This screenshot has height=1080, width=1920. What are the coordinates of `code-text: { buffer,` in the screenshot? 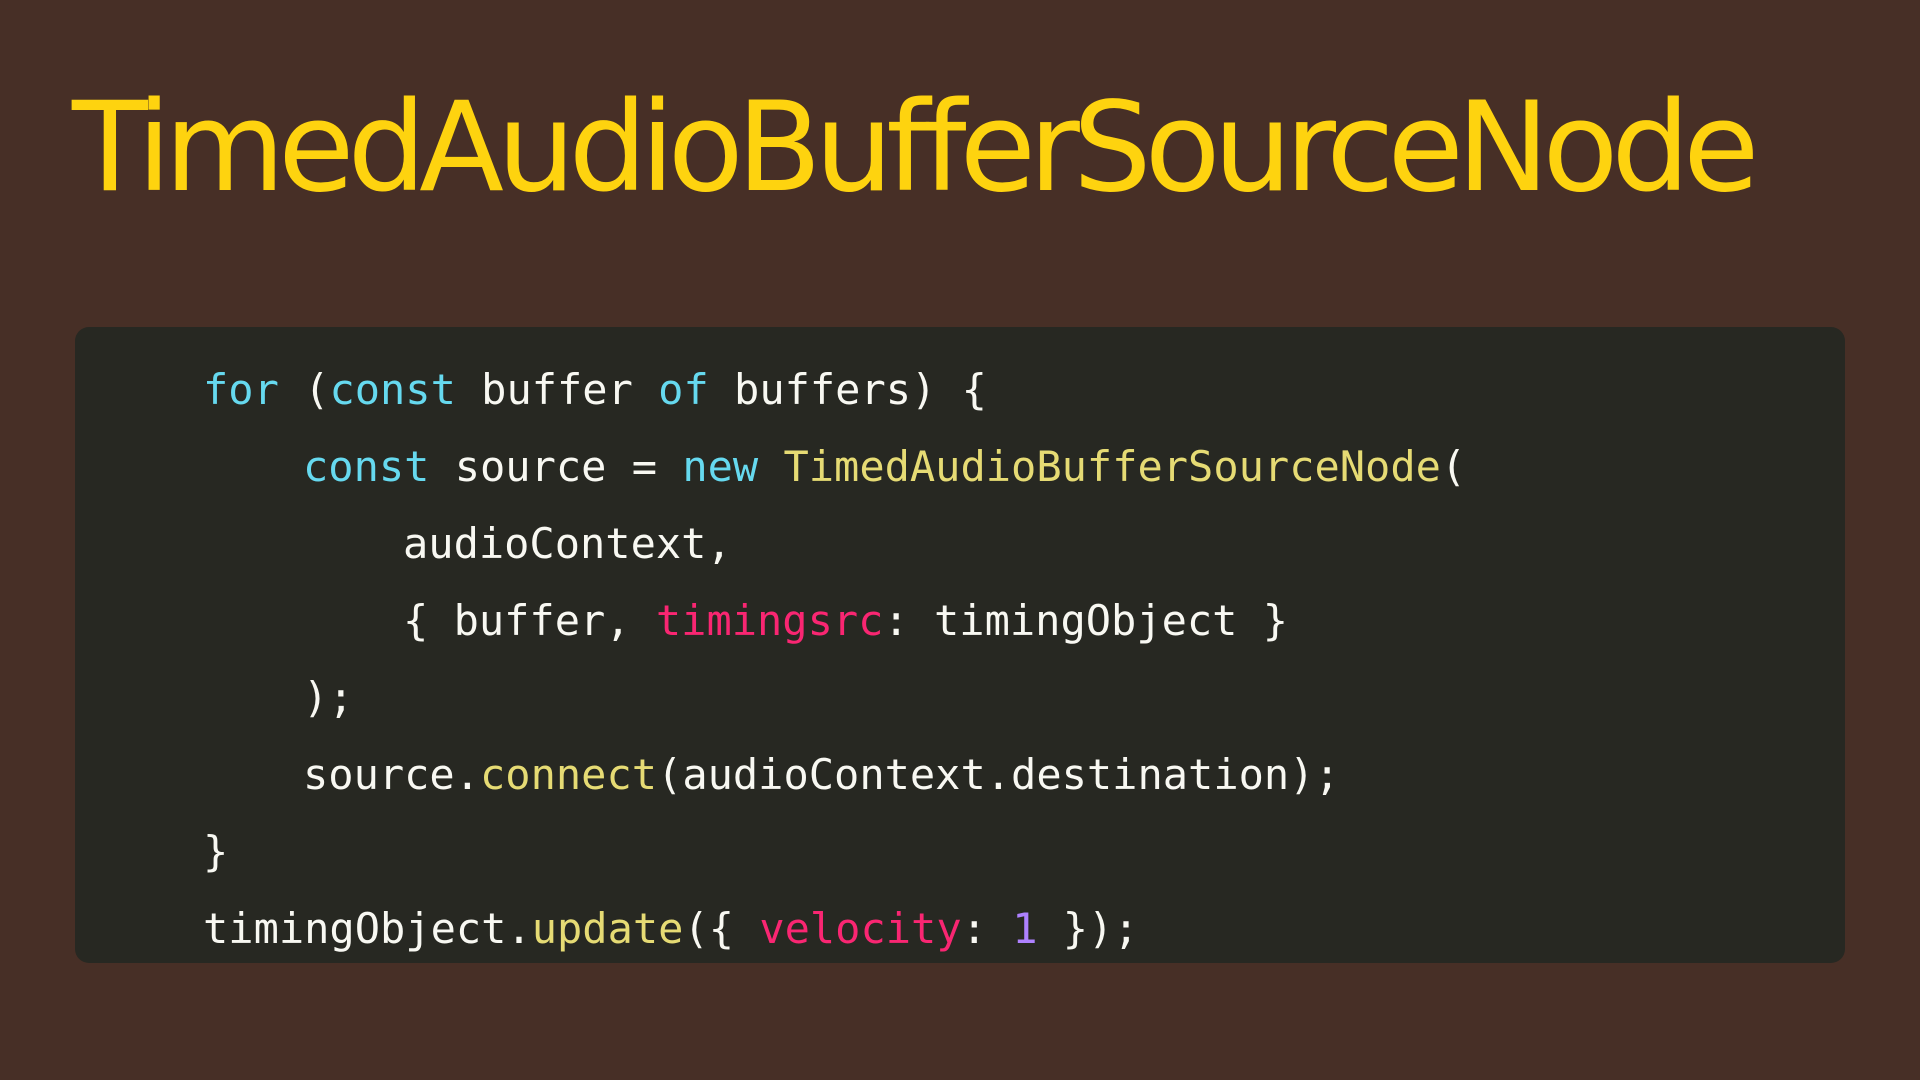 It's located at (529, 620).